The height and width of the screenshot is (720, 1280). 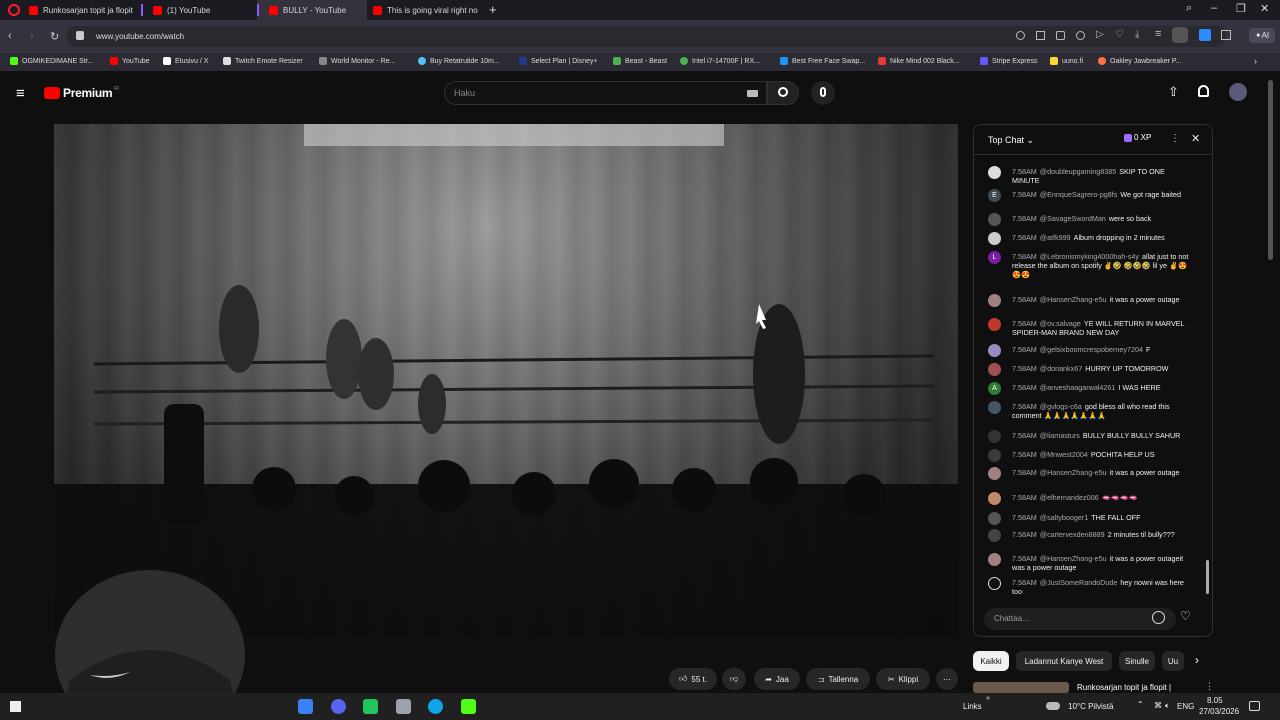 What do you see at coordinates (185, 61) in the screenshot?
I see `bookmark-3: Etusivu / X` at bounding box center [185, 61].